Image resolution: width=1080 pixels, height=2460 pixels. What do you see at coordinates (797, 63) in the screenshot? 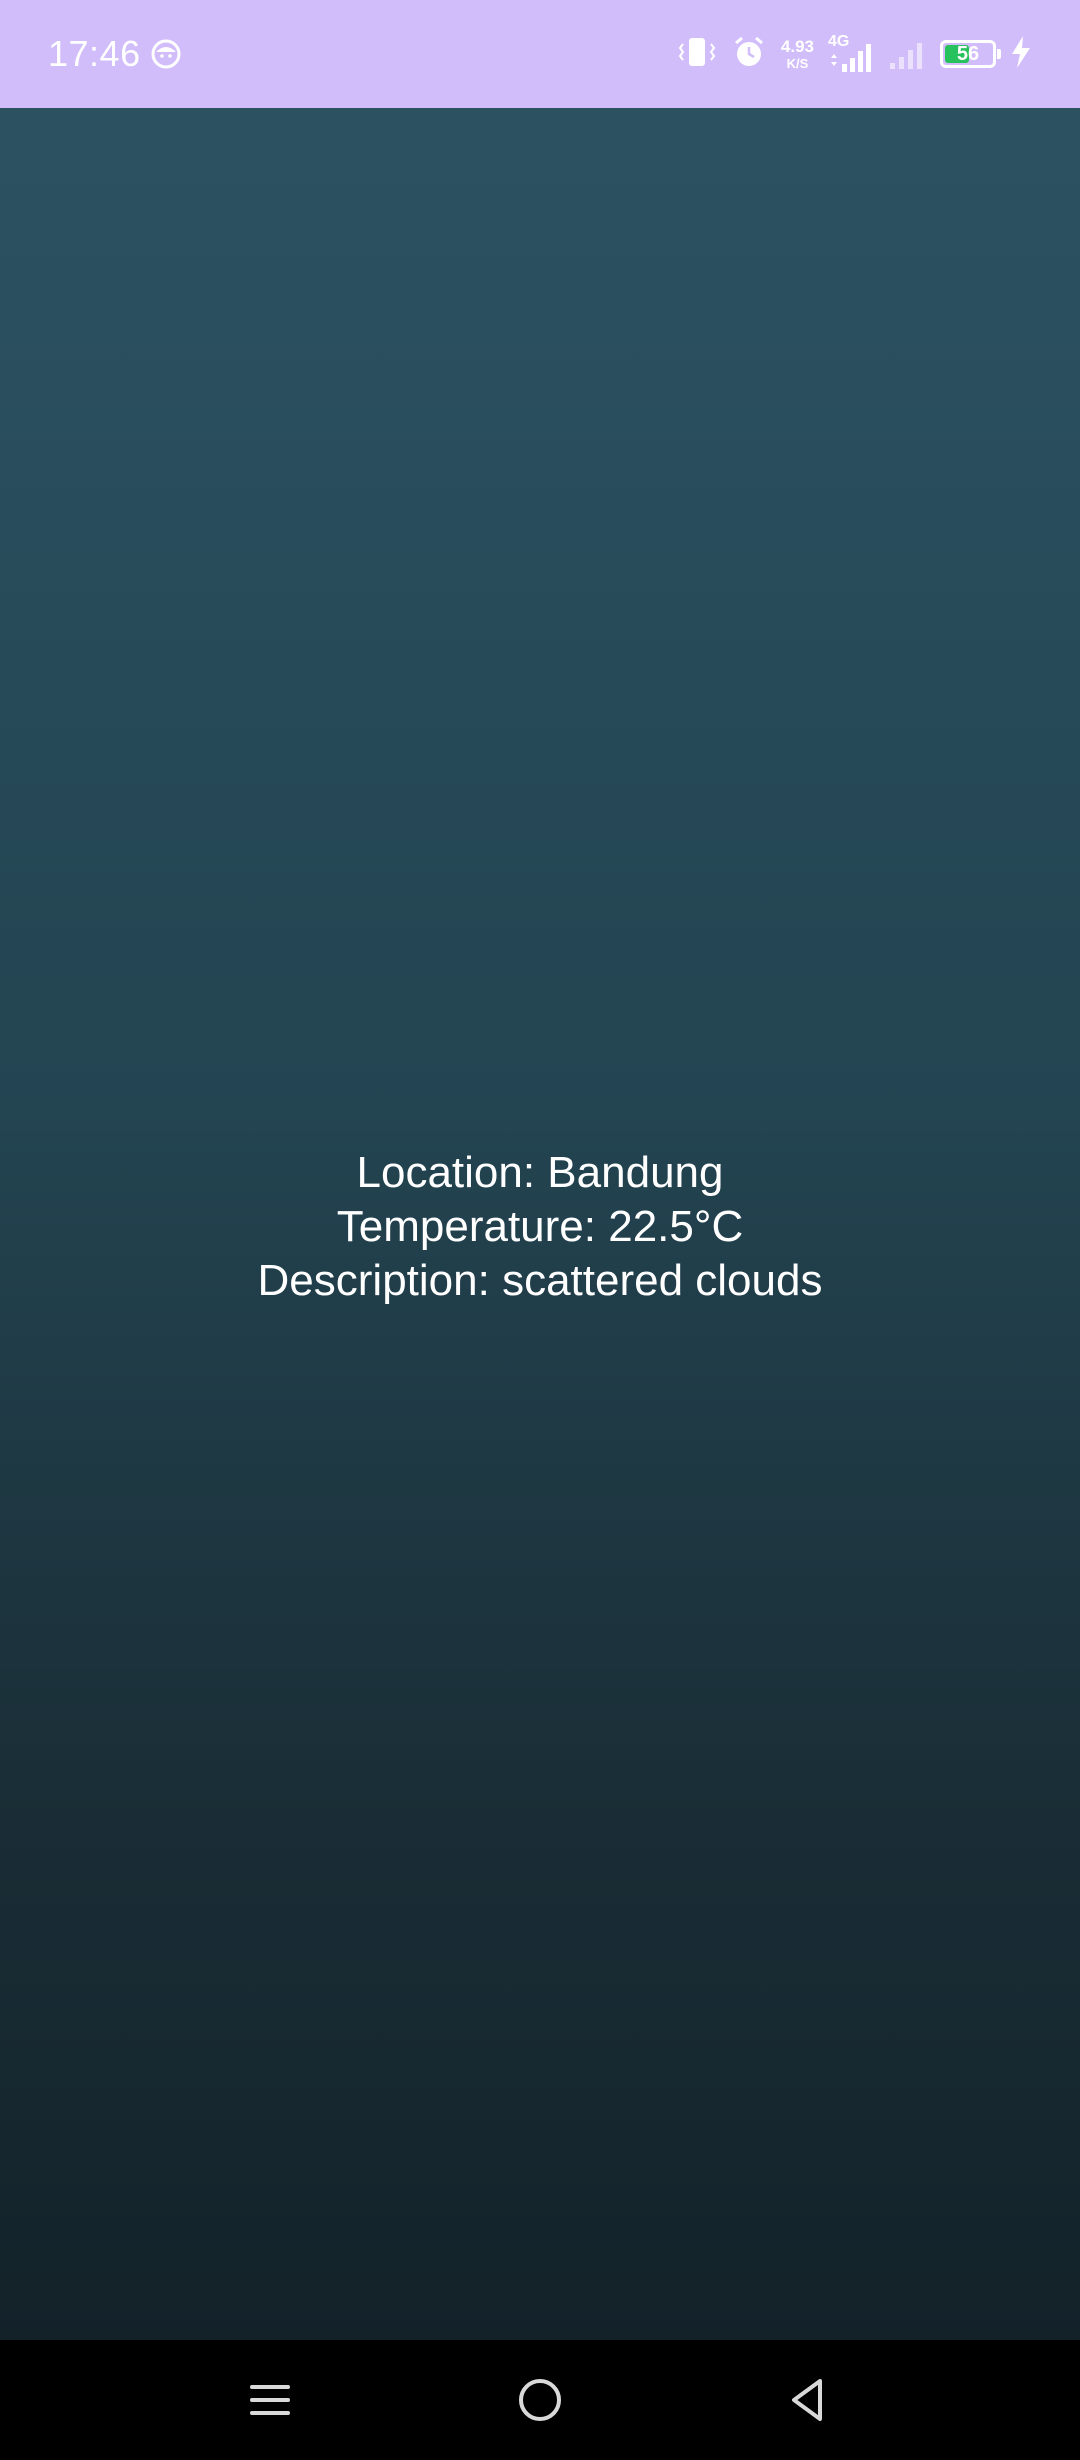
I see `network-speed-unit: K/S` at bounding box center [797, 63].